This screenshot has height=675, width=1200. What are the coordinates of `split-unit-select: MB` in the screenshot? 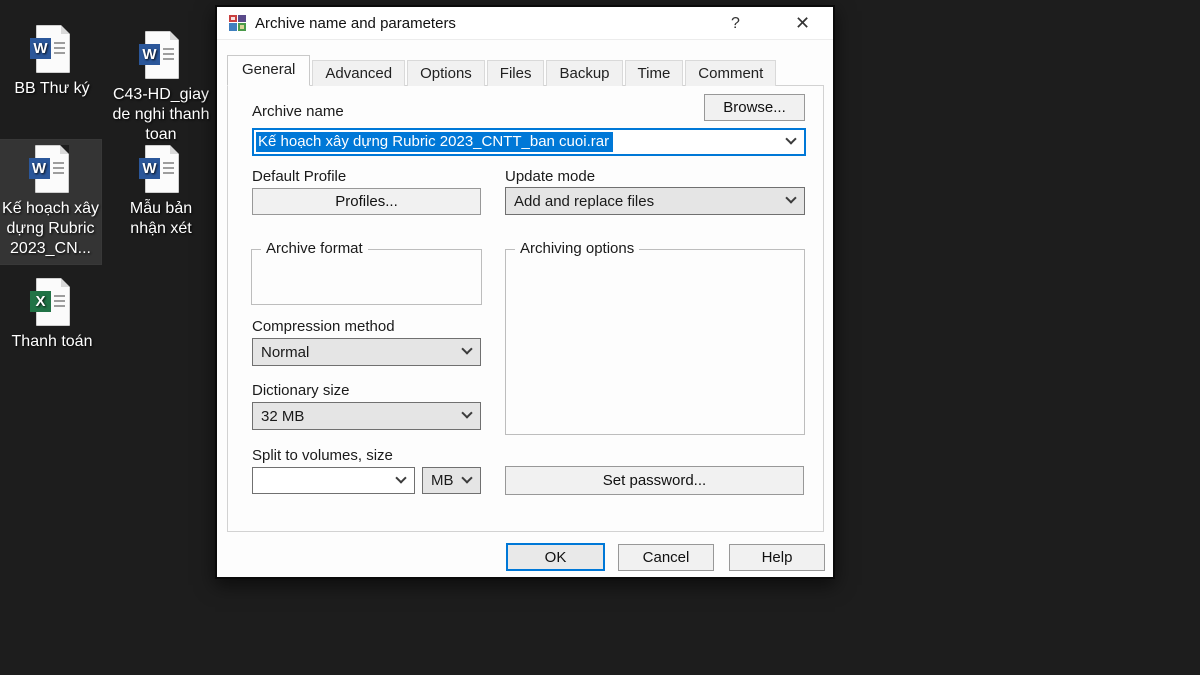 It's located at (451, 480).